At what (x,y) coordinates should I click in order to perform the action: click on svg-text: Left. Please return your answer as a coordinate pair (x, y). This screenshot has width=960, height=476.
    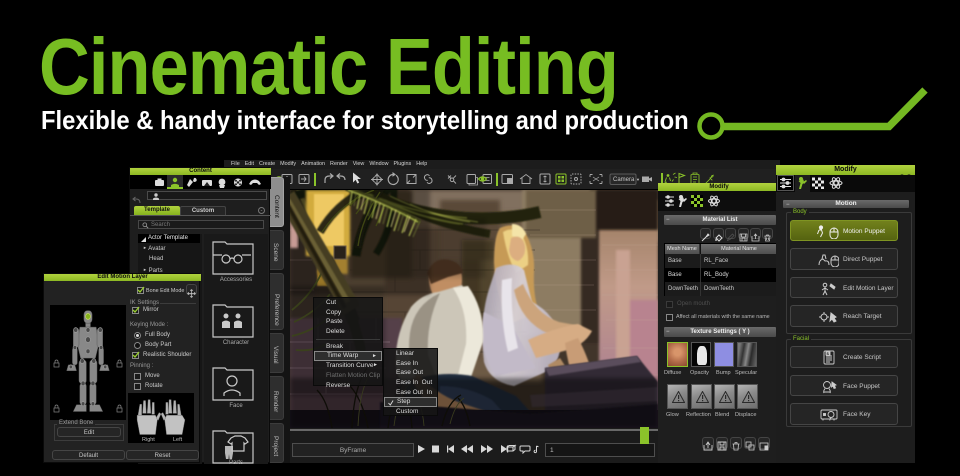
    Looking at the image, I should click on (178, 440).